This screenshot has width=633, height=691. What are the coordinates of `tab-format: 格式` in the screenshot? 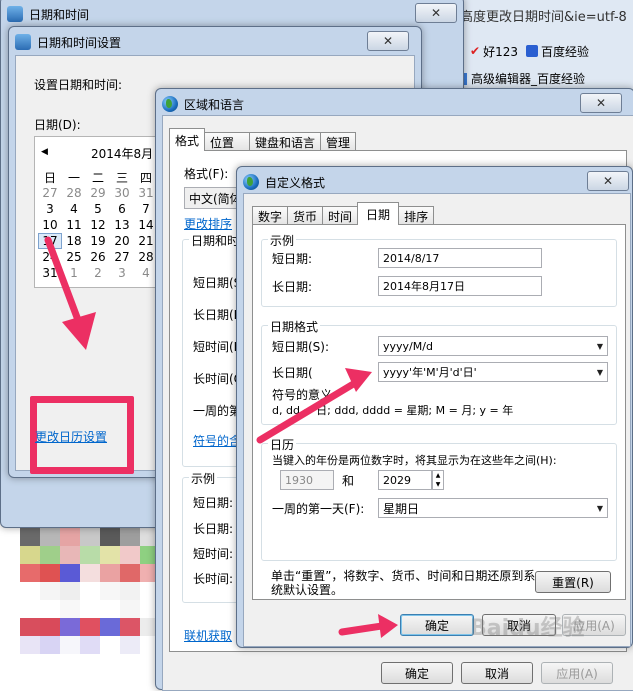 It's located at (187, 139).